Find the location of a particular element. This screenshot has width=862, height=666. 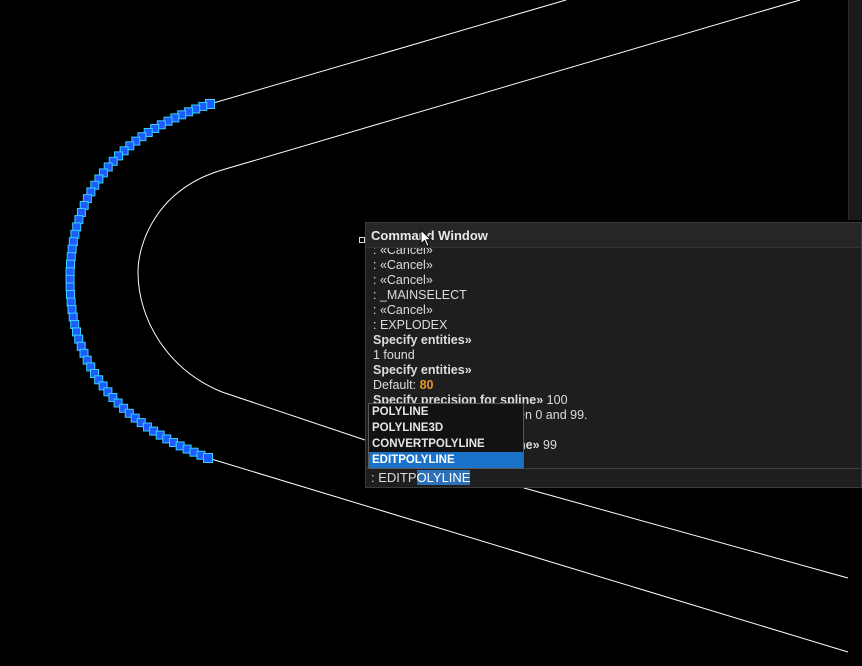

mouse-pointer-icon is located at coordinates (426, 238).